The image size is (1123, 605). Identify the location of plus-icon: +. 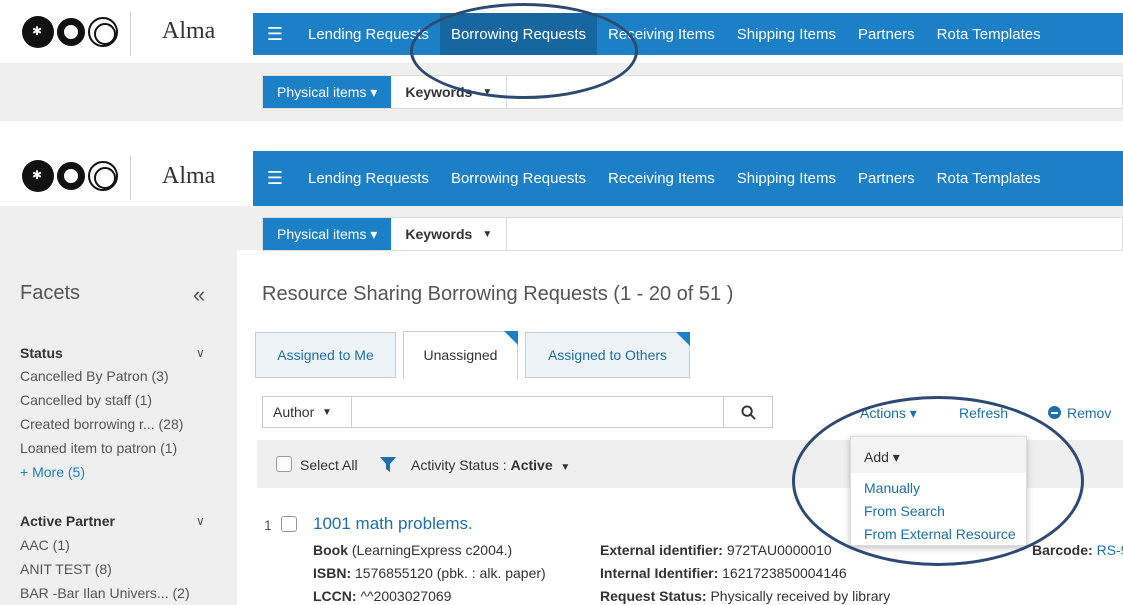
(24, 472).